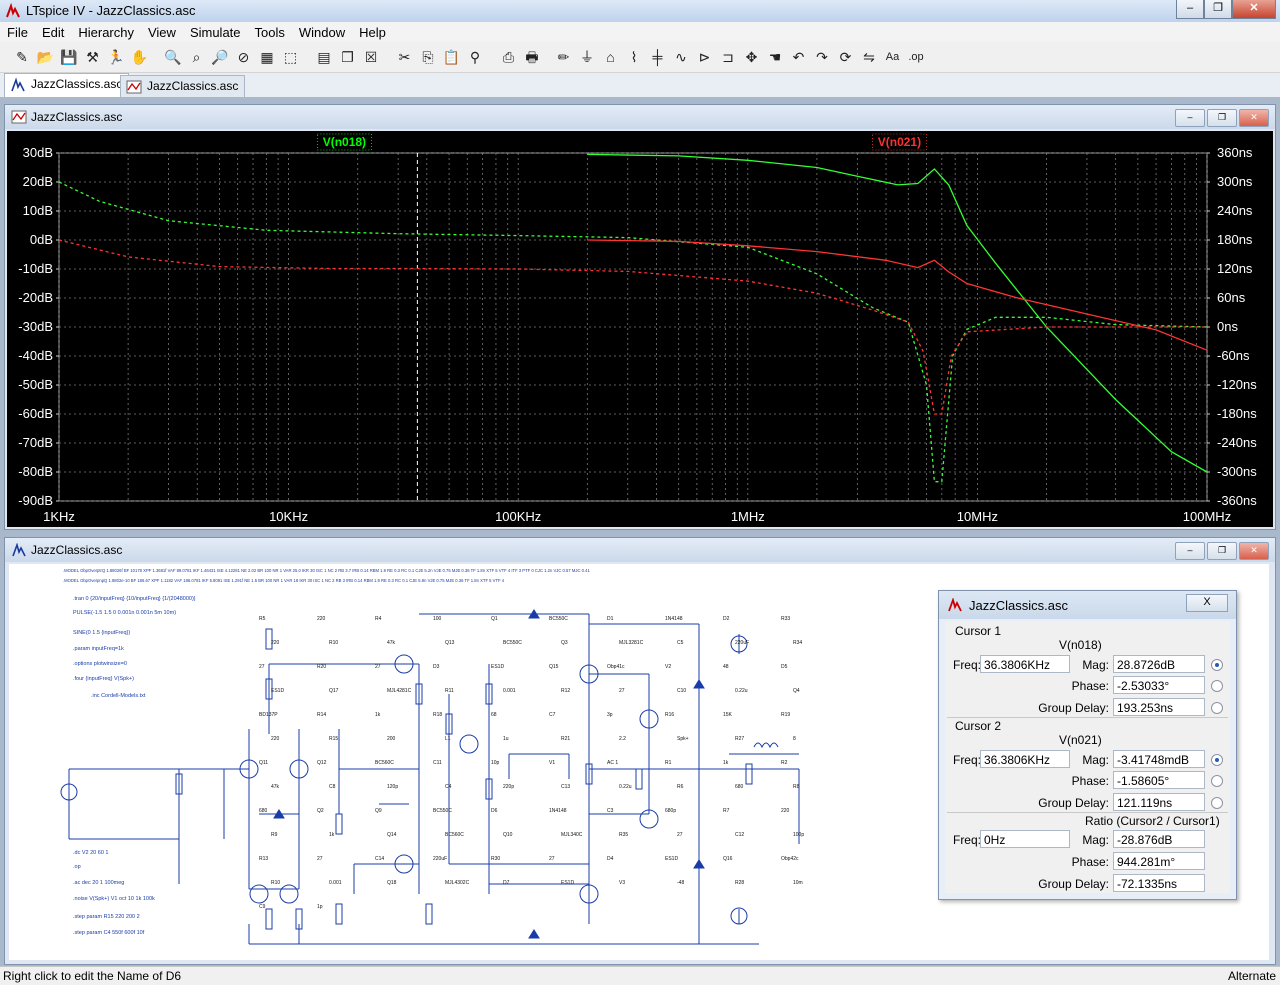 This screenshot has height=985, width=1280. What do you see at coordinates (916, 57) in the screenshot?
I see `spice-directive-icon: .op` at bounding box center [916, 57].